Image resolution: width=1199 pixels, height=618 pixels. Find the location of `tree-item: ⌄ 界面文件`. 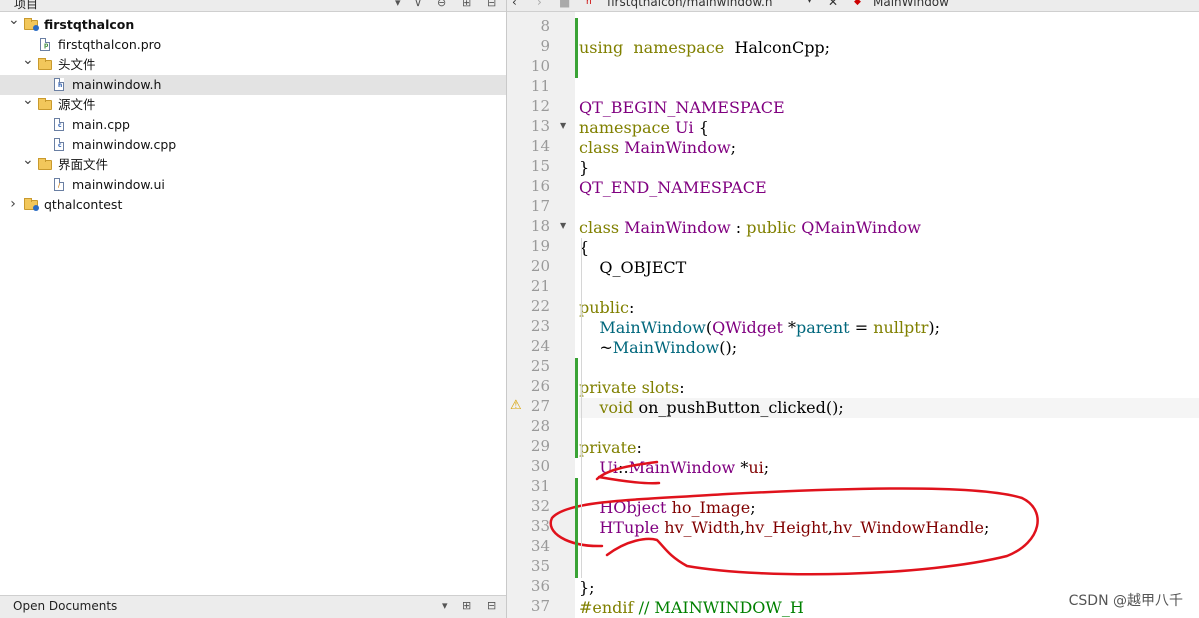

tree-item: ⌄ 界面文件 is located at coordinates (253, 163).